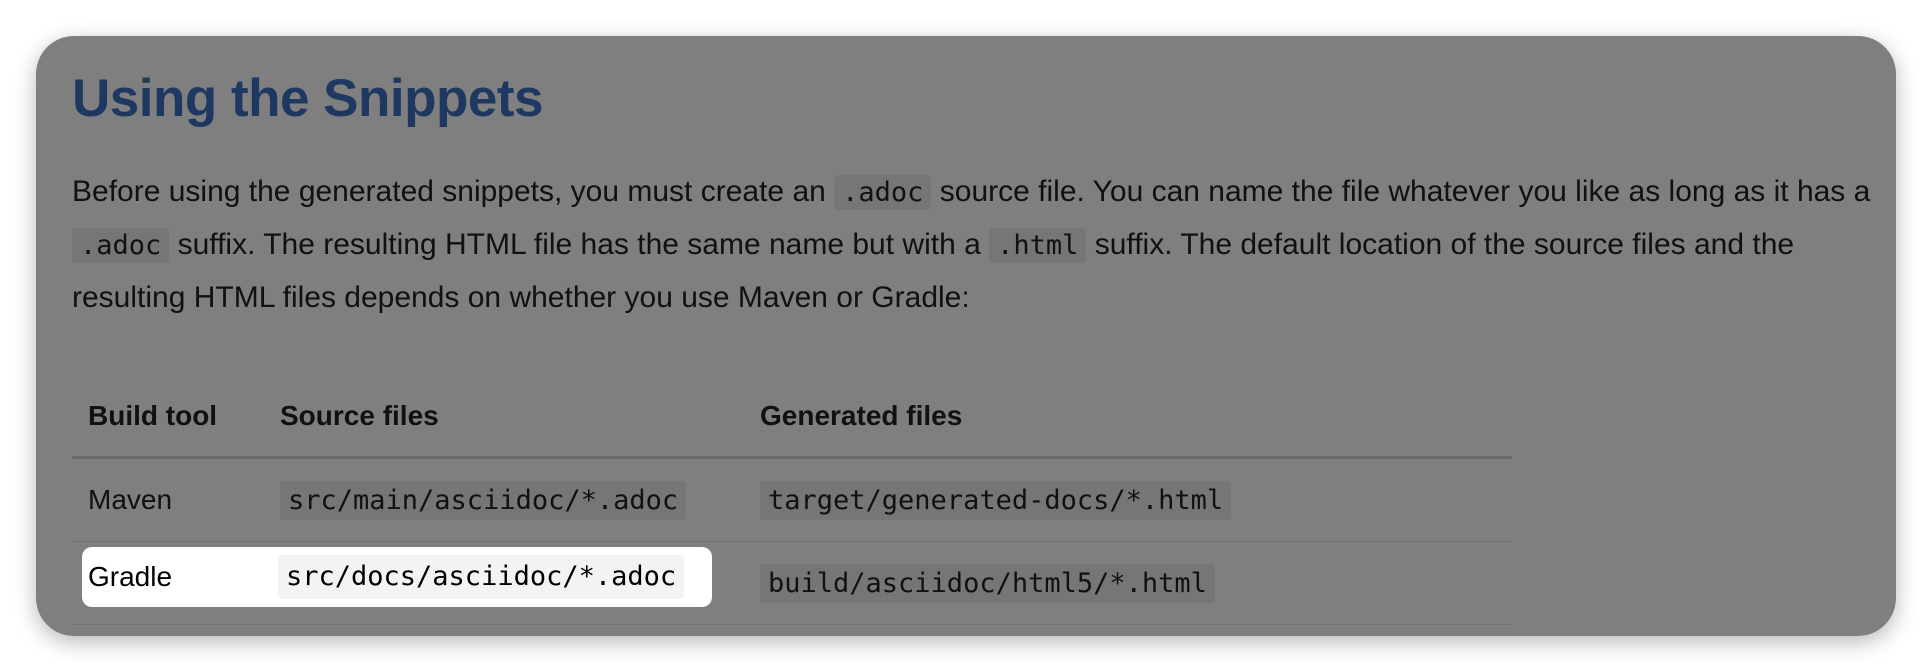 The height and width of the screenshot is (672, 1932). I want to click on row-source-files: src/main/asciidoc/*.adoc, so click(504, 499).